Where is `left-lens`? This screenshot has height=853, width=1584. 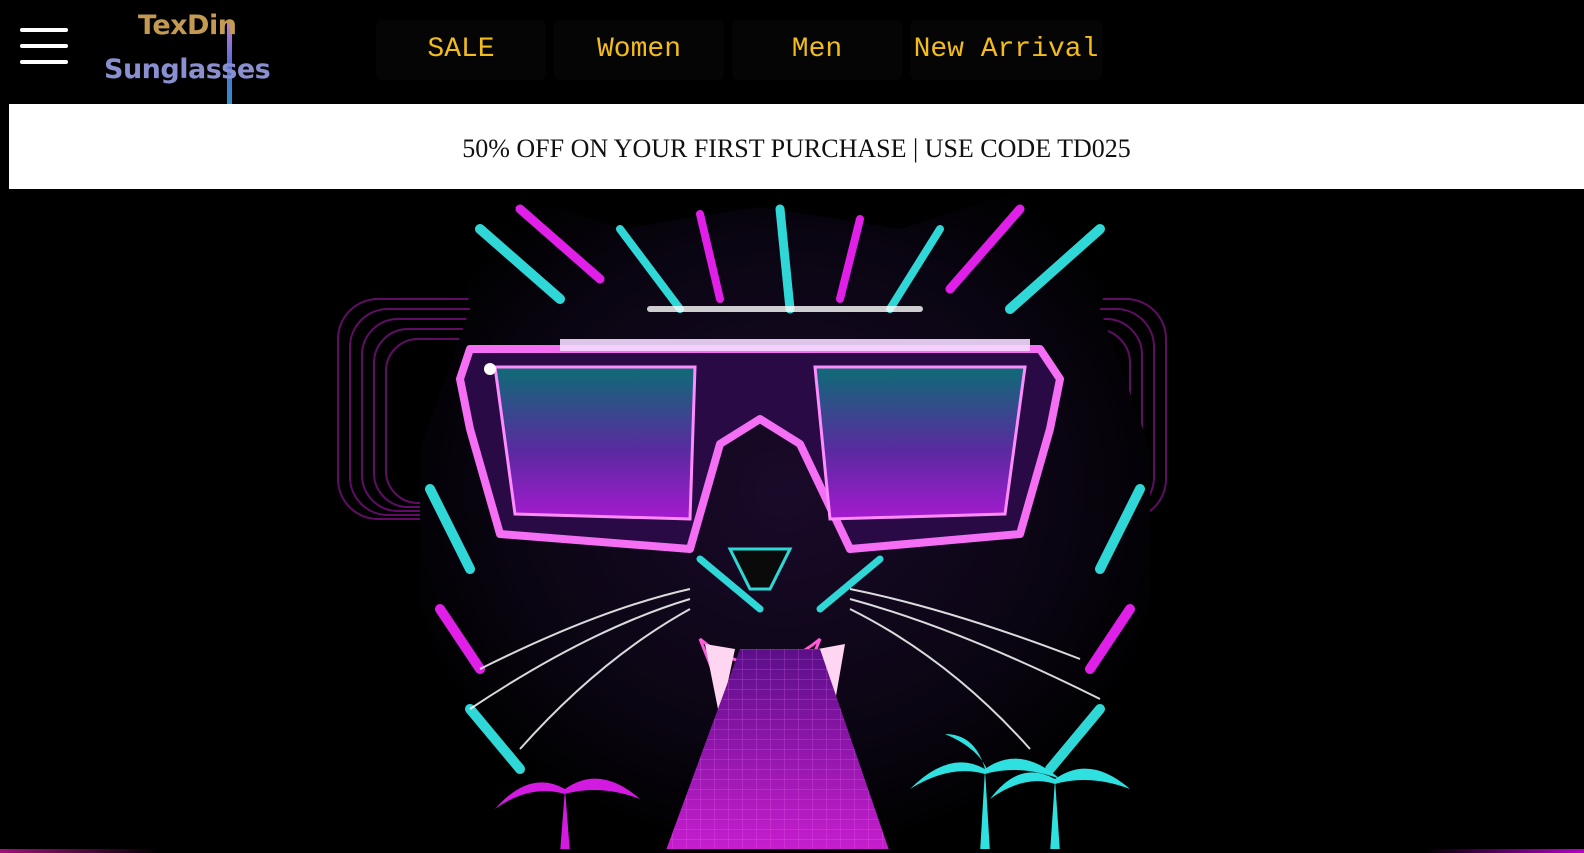
left-lens is located at coordinates (595, 443).